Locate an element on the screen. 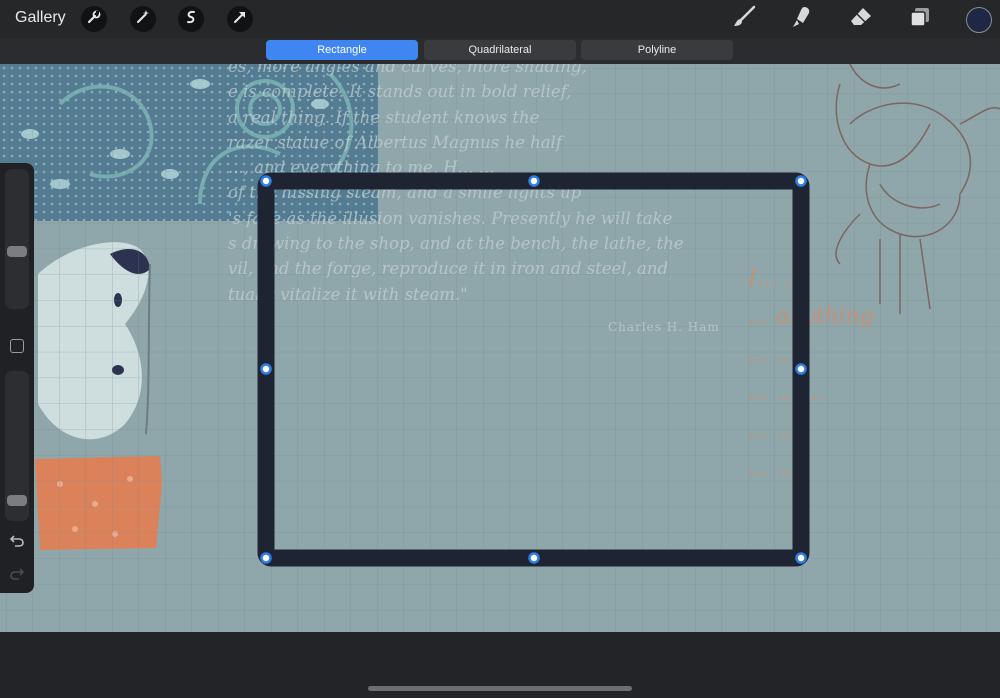 The image size is (1000, 698). opacity-slider is located at coordinates (17, 446).